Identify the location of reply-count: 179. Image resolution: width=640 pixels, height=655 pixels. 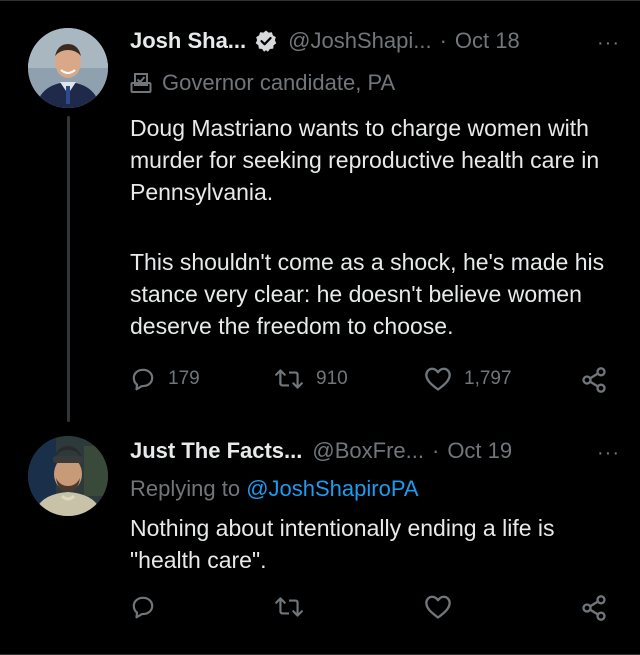
(184, 378).